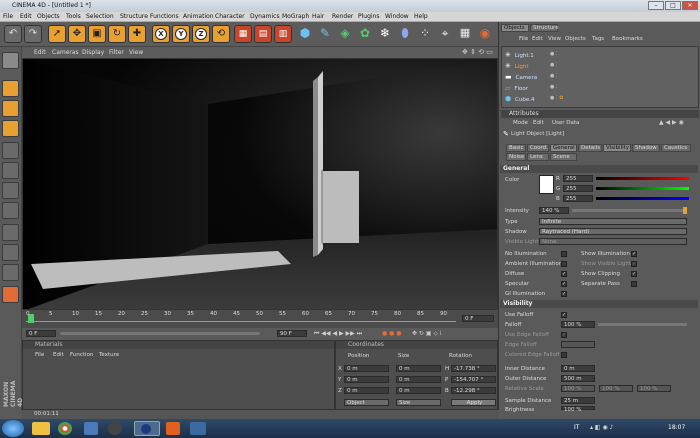 The image size is (700, 438). What do you see at coordinates (544, 28) in the screenshot?
I see `tab-structure: Structure` at bounding box center [544, 28].